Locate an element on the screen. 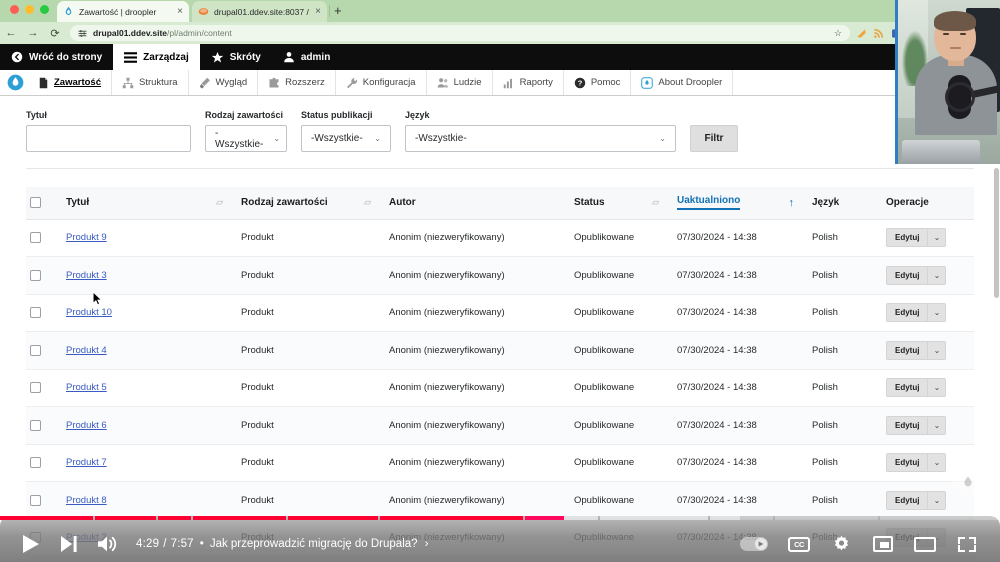 Image resolution: width=1000 pixels, height=562 pixels. reload-button: ⟳ is located at coordinates (55, 33).